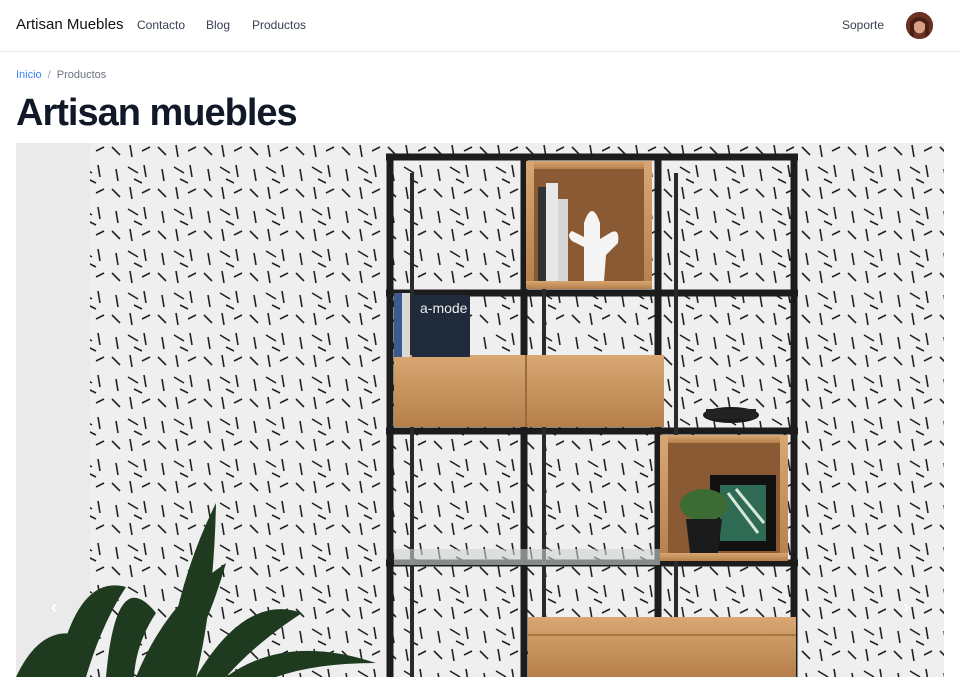  I want to click on chevron-left-icon: ‹, so click(54, 606).